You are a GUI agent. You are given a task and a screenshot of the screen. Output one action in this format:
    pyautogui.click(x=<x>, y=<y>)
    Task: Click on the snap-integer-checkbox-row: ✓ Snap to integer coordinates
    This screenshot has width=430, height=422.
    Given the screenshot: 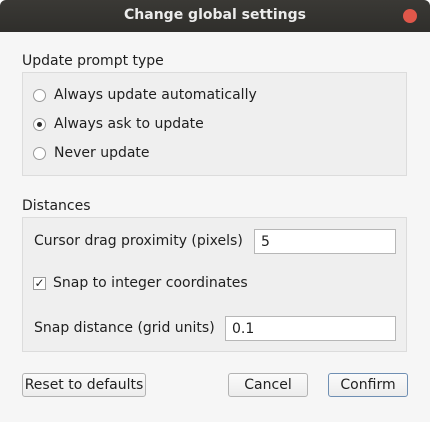 What is the action you would take?
    pyautogui.click(x=140, y=283)
    